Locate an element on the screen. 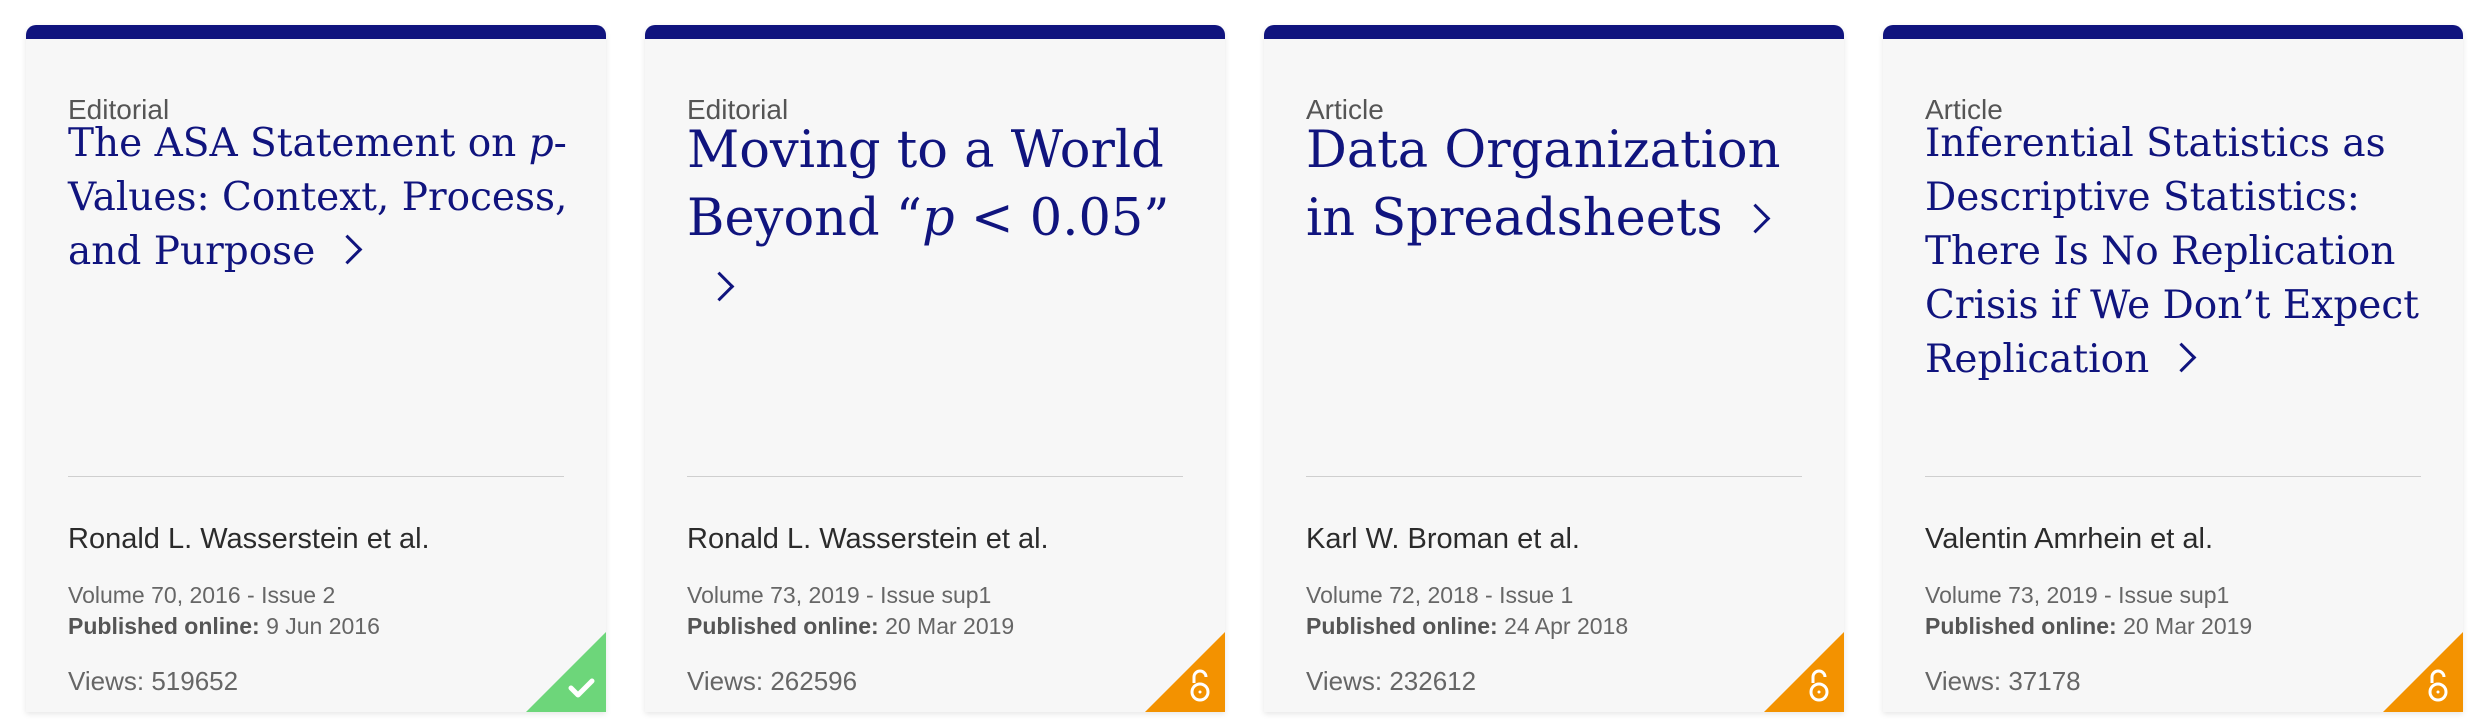 The image size is (2490, 726). published-online: Published online: 9 Jun 2016 is located at coordinates (224, 626).